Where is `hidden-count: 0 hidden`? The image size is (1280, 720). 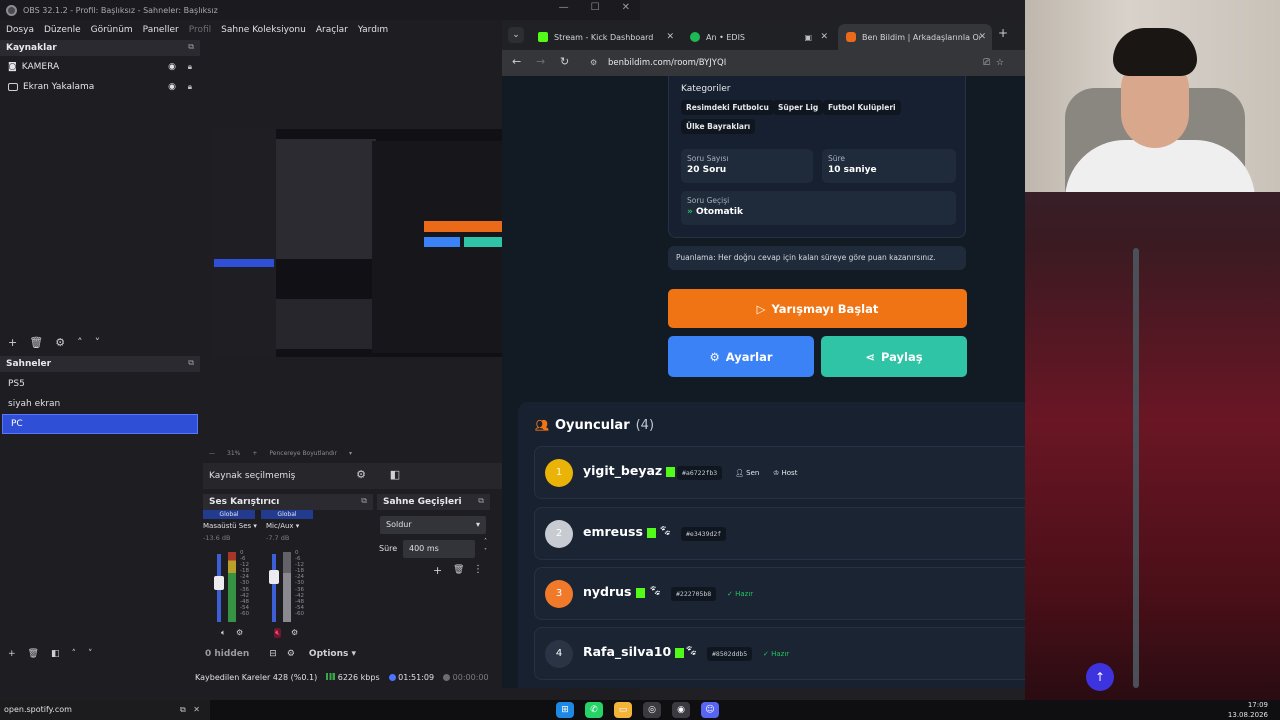
hidden-count: 0 hidden is located at coordinates (227, 654).